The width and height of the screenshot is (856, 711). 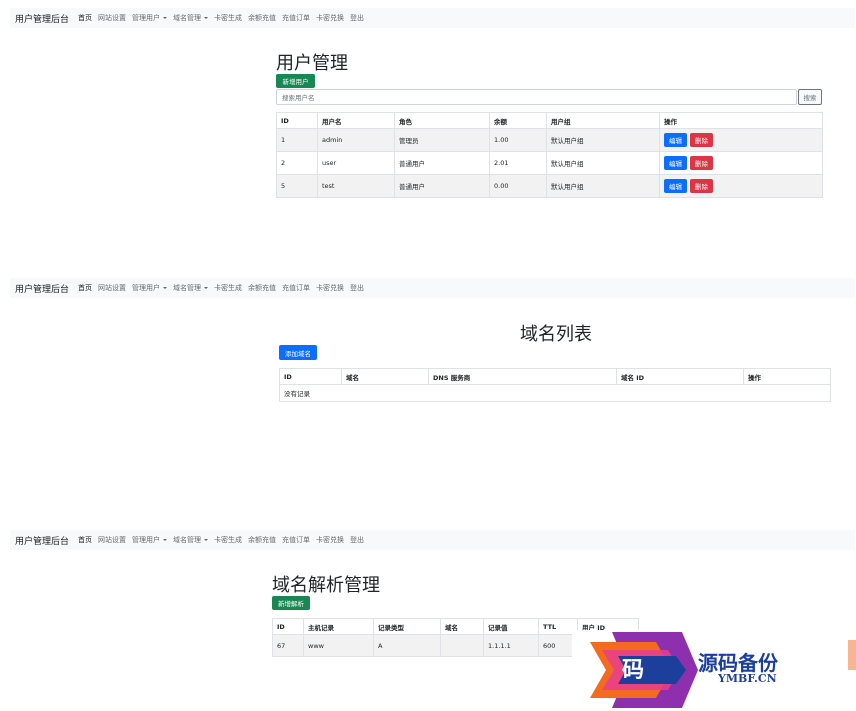 What do you see at coordinates (291, 603) in the screenshot?
I see `add-record-button: 新增解析` at bounding box center [291, 603].